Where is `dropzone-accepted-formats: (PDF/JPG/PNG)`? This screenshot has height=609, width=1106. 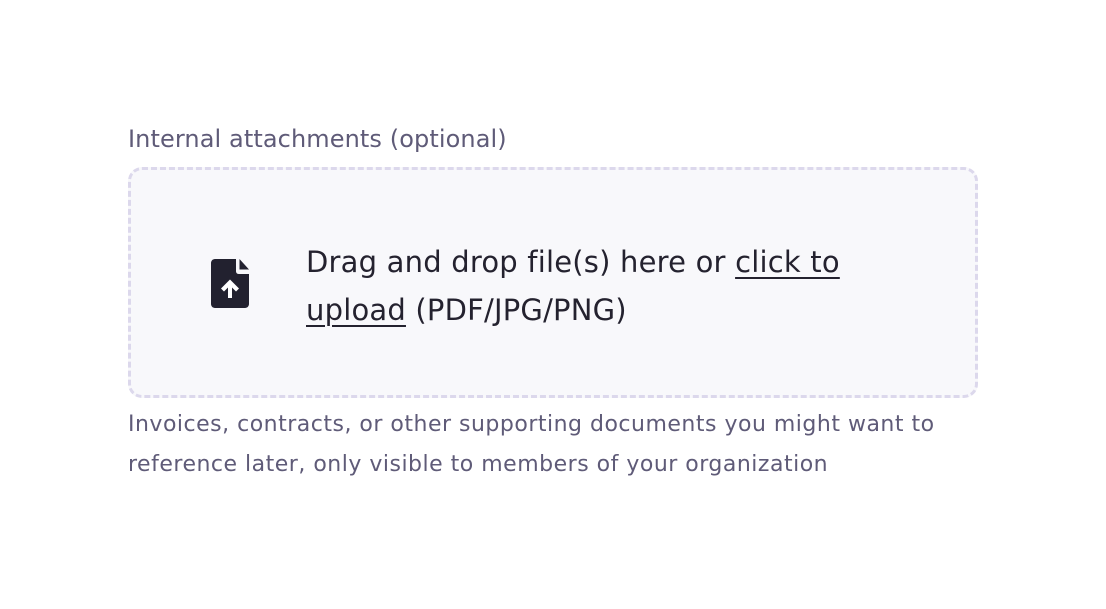 dropzone-accepted-formats: (PDF/JPG/PNG) is located at coordinates (516, 310).